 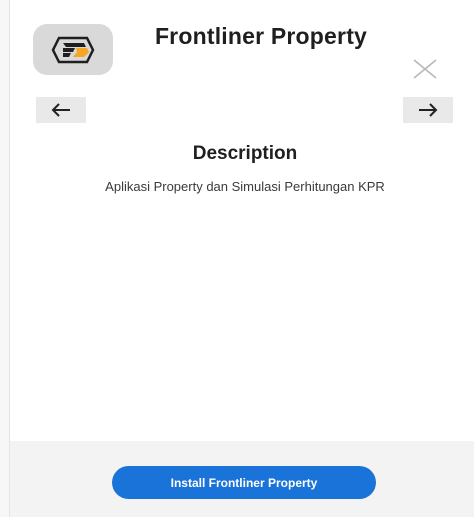 I want to click on next-button, so click(x=428, y=110).